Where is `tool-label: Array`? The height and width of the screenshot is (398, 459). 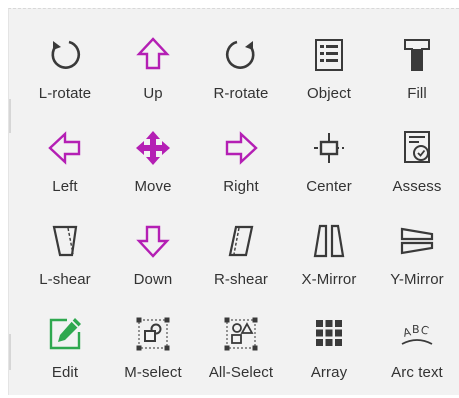 tool-label: Array is located at coordinates (329, 372).